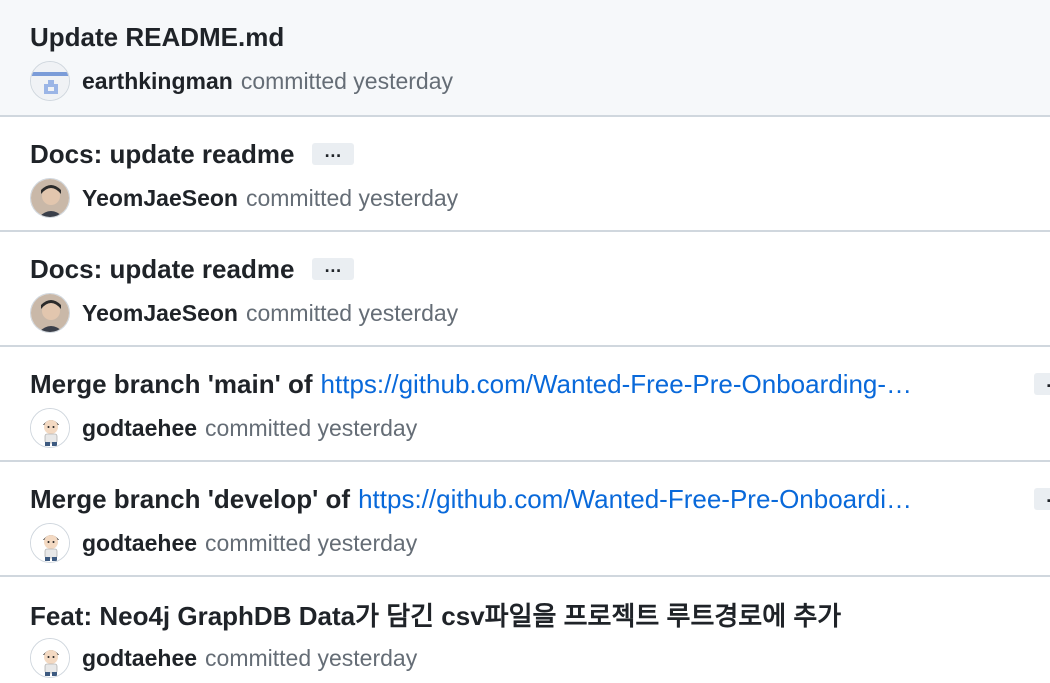 The image size is (1050, 683). I want to click on earthkingman-avatar, so click(50, 81).